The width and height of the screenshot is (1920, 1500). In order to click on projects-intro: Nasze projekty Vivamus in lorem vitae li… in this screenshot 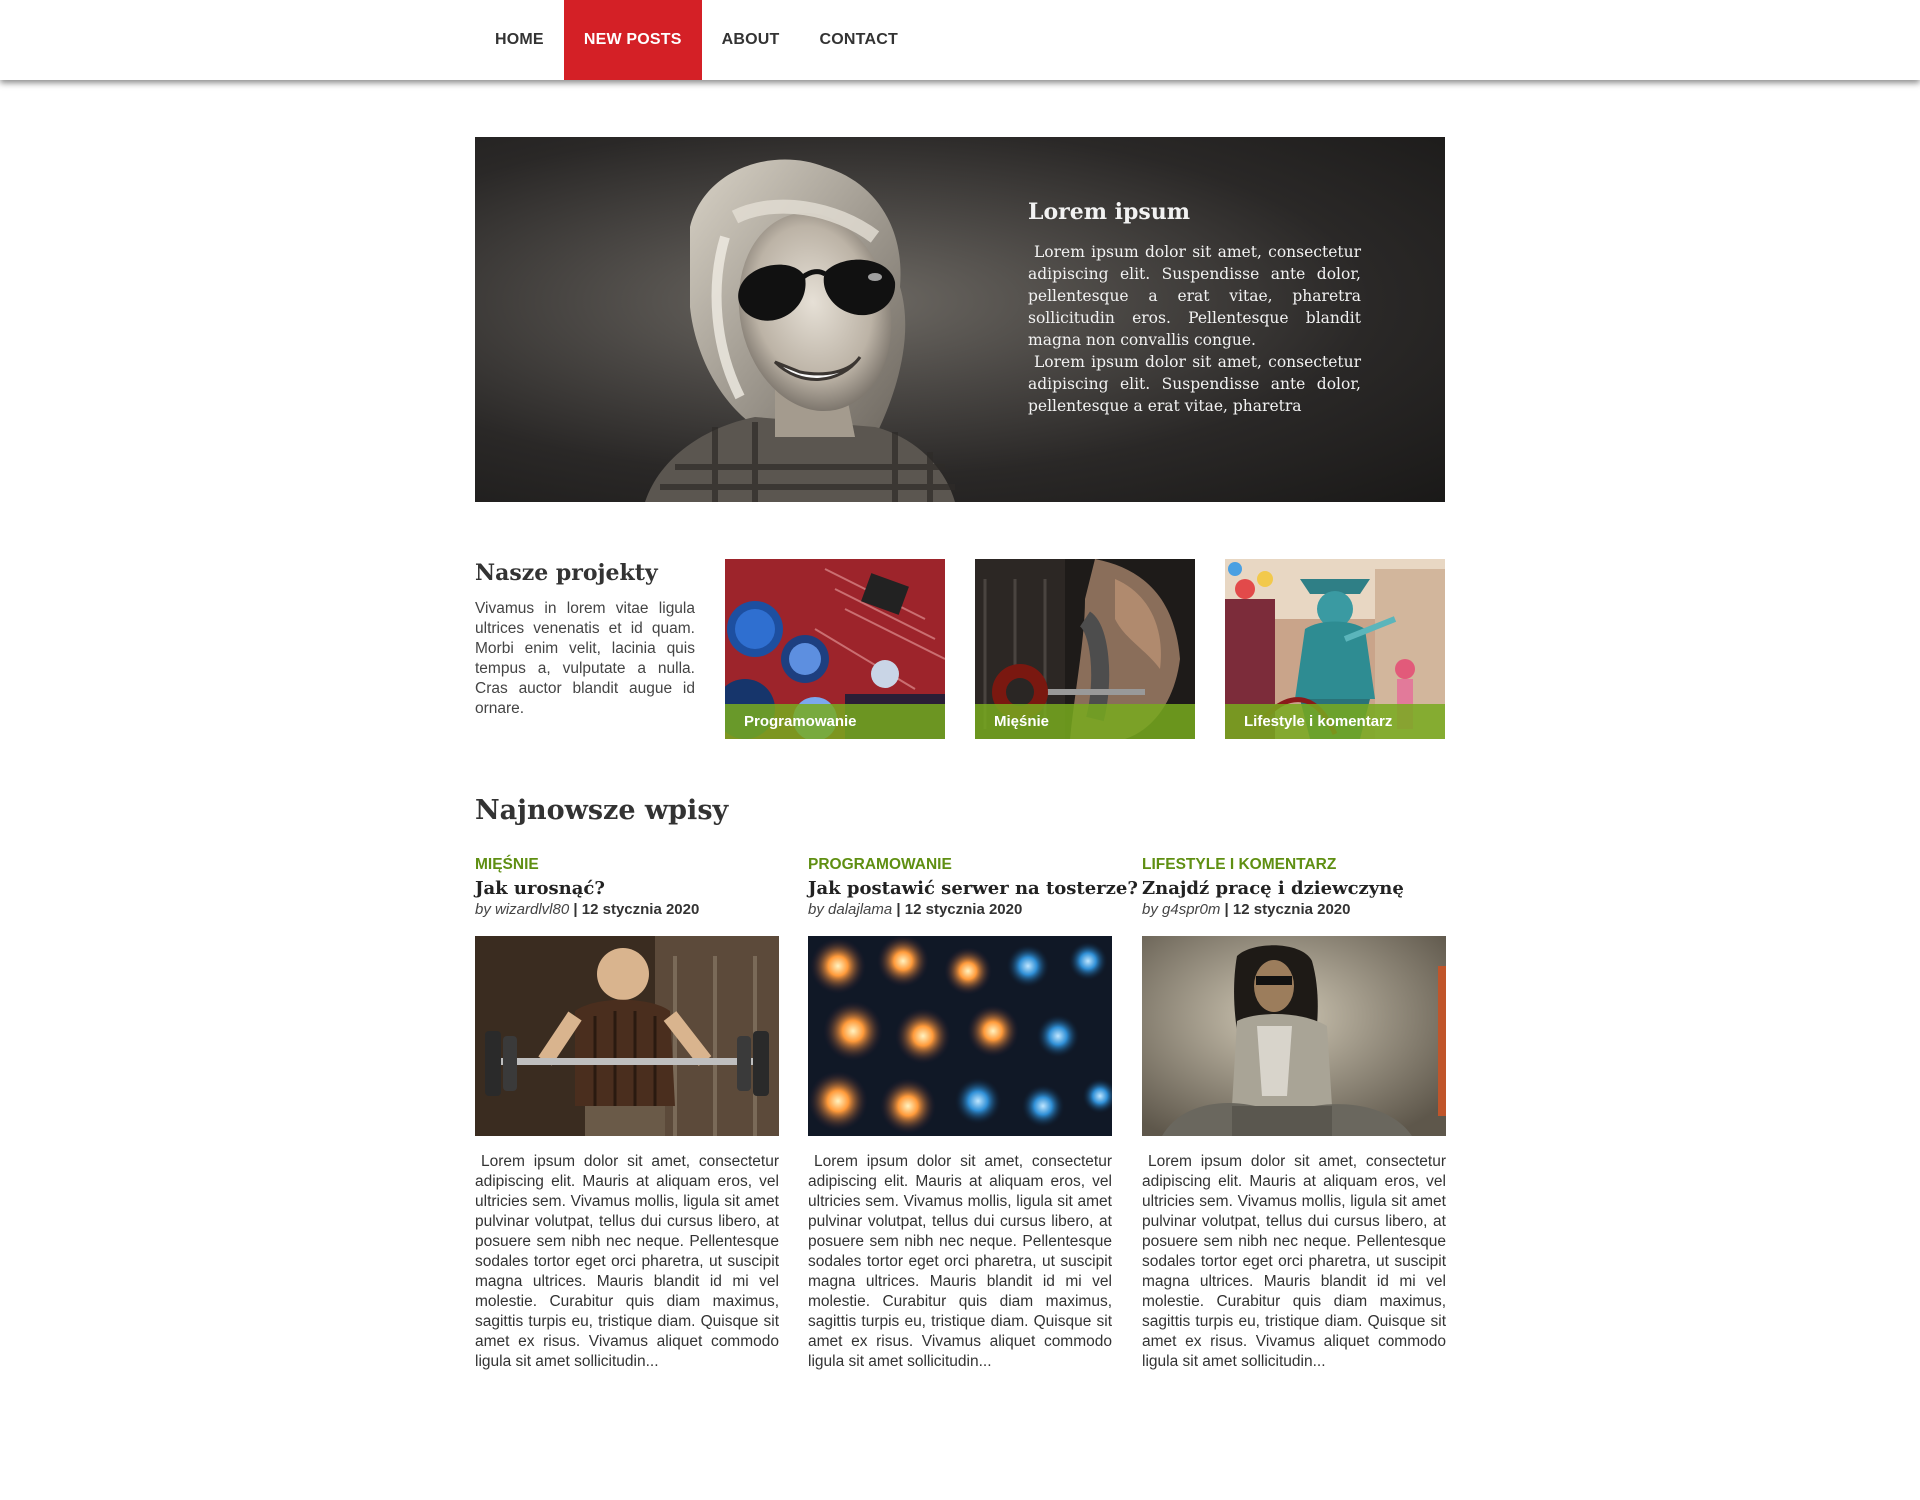, I will do `click(585, 639)`.